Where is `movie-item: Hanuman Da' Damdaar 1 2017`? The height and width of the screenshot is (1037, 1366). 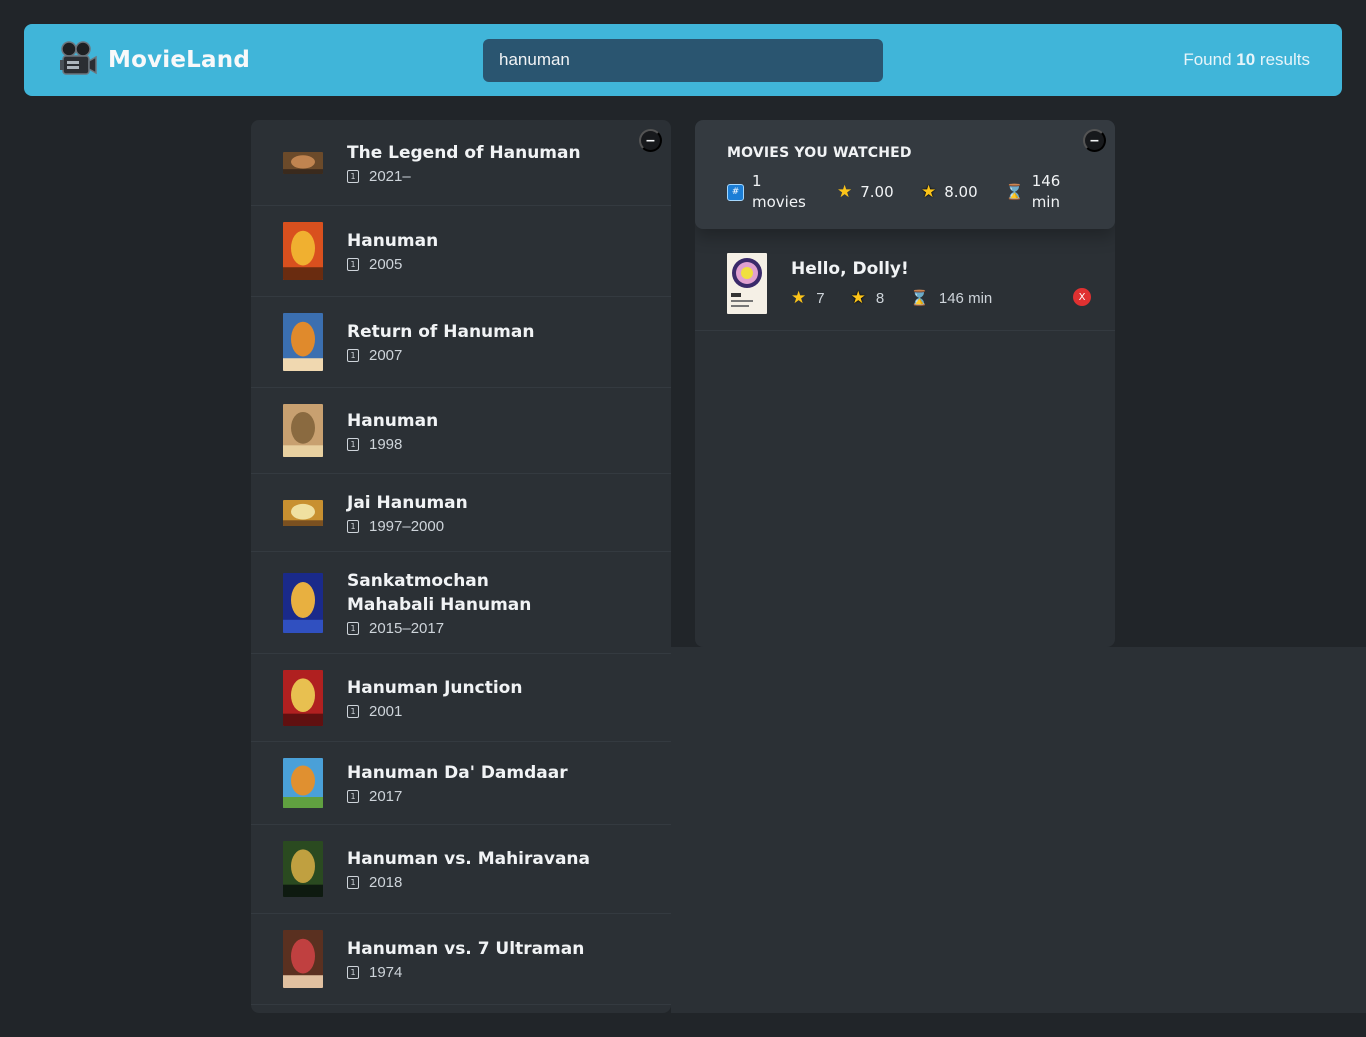 movie-item: Hanuman Da' Damdaar 1 2017 is located at coordinates (461, 783).